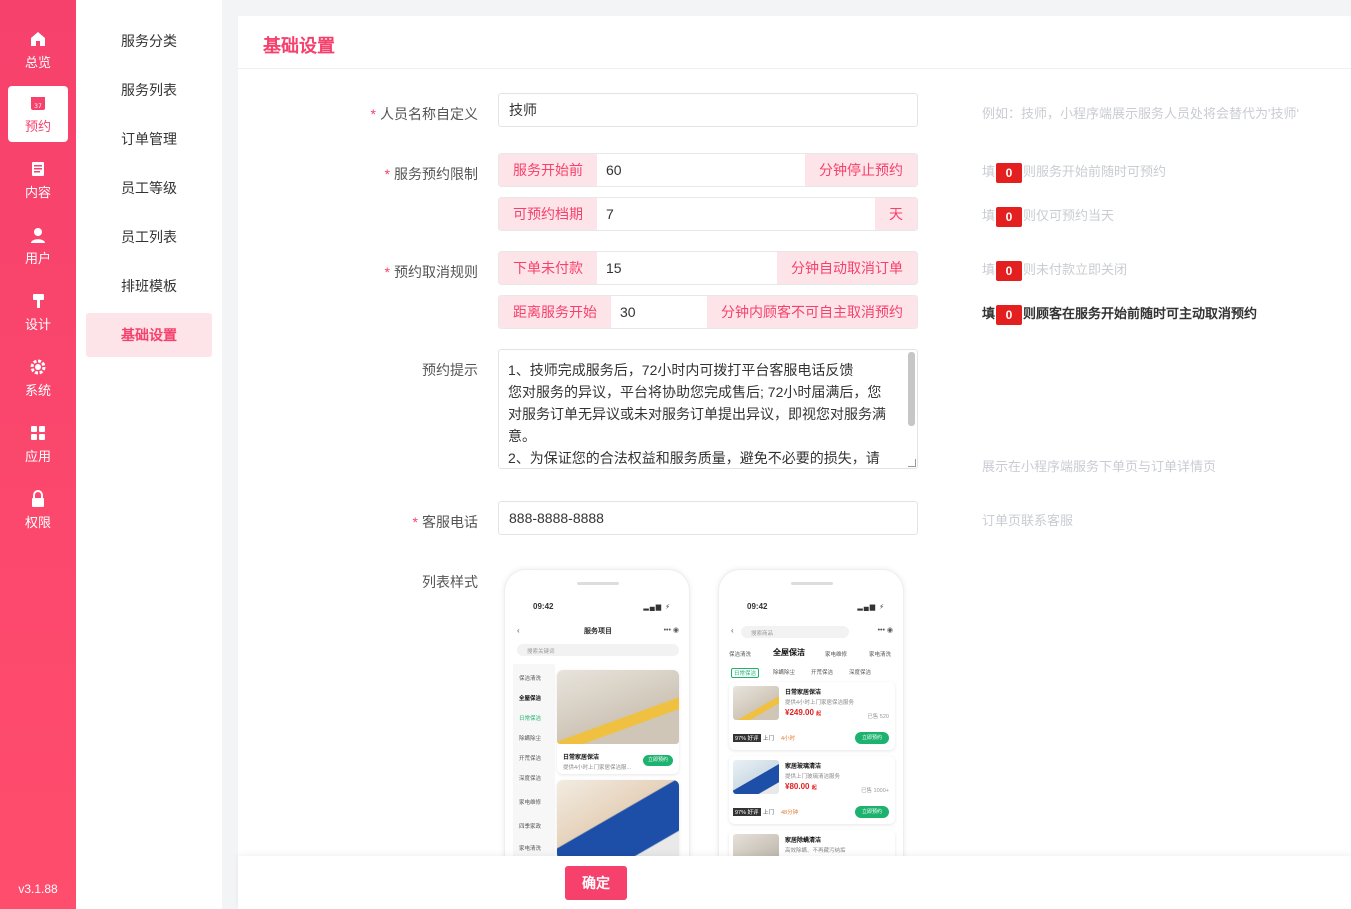 The height and width of the screenshot is (909, 1351). What do you see at coordinates (38, 246) in the screenshot?
I see `nav-item-users: 用户` at bounding box center [38, 246].